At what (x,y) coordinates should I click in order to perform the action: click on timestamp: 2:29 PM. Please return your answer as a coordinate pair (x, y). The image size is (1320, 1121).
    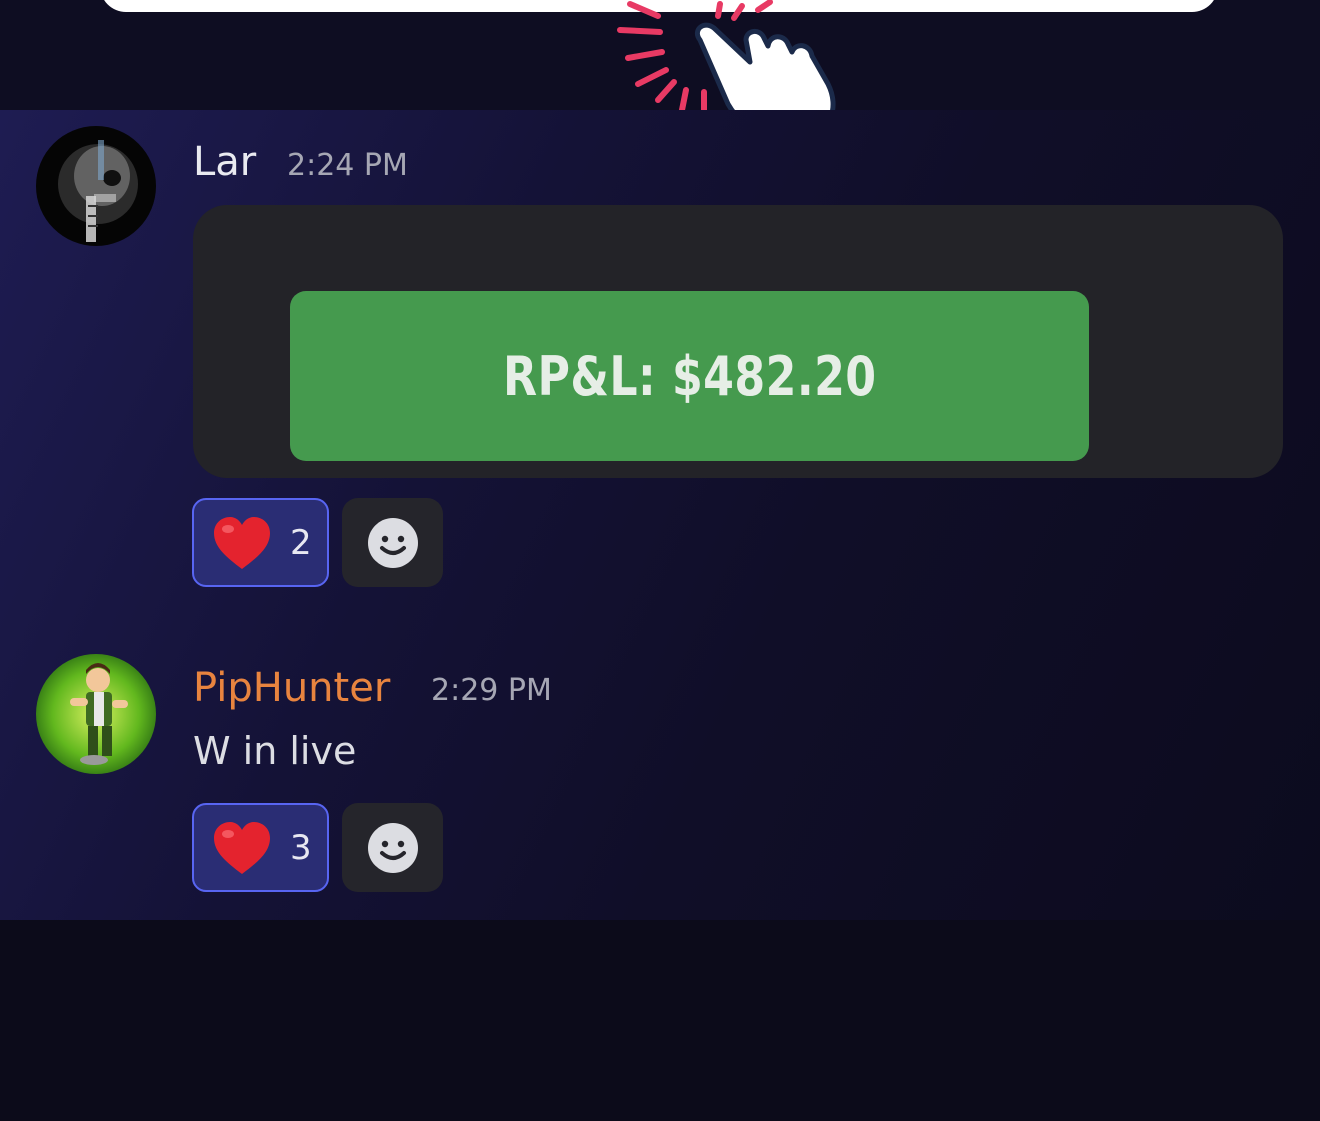
    Looking at the image, I should click on (491, 690).